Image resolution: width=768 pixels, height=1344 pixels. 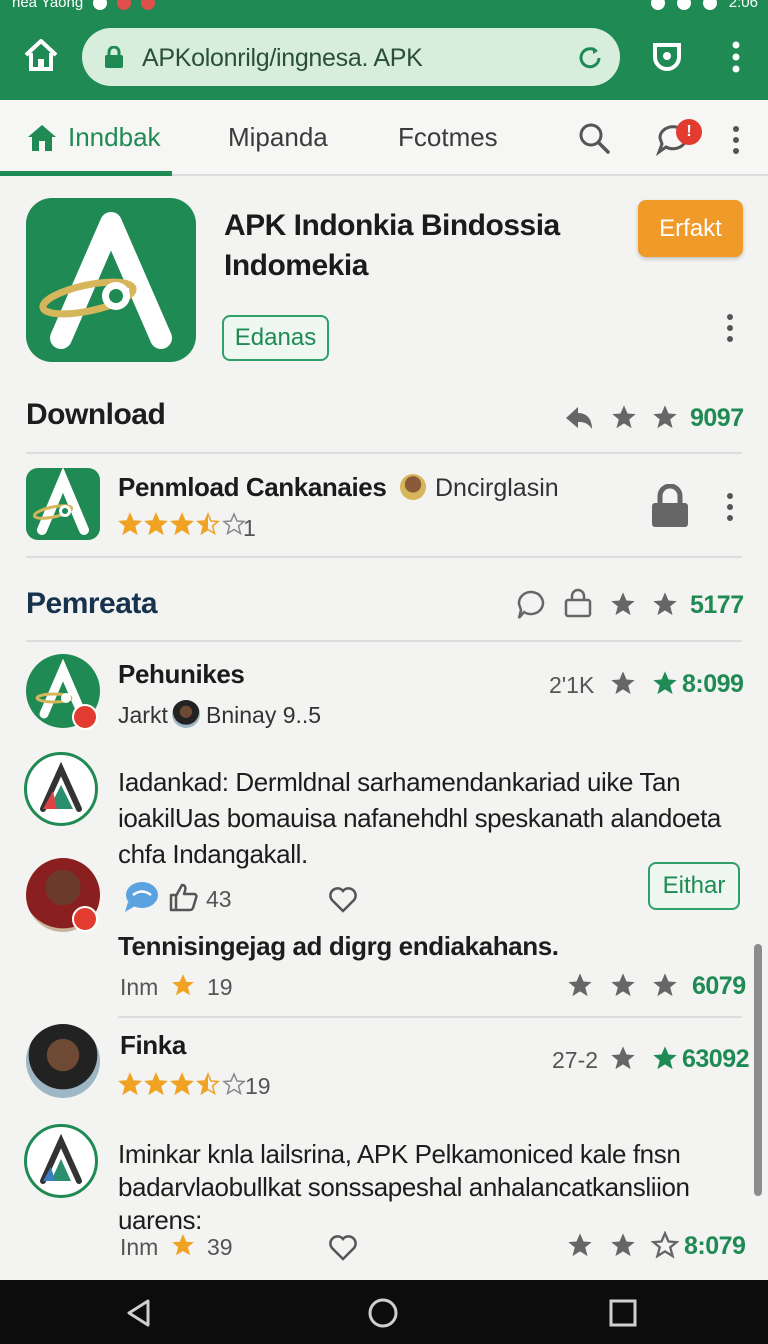 I want to click on bluetooth-icon, so click(x=657, y=5).